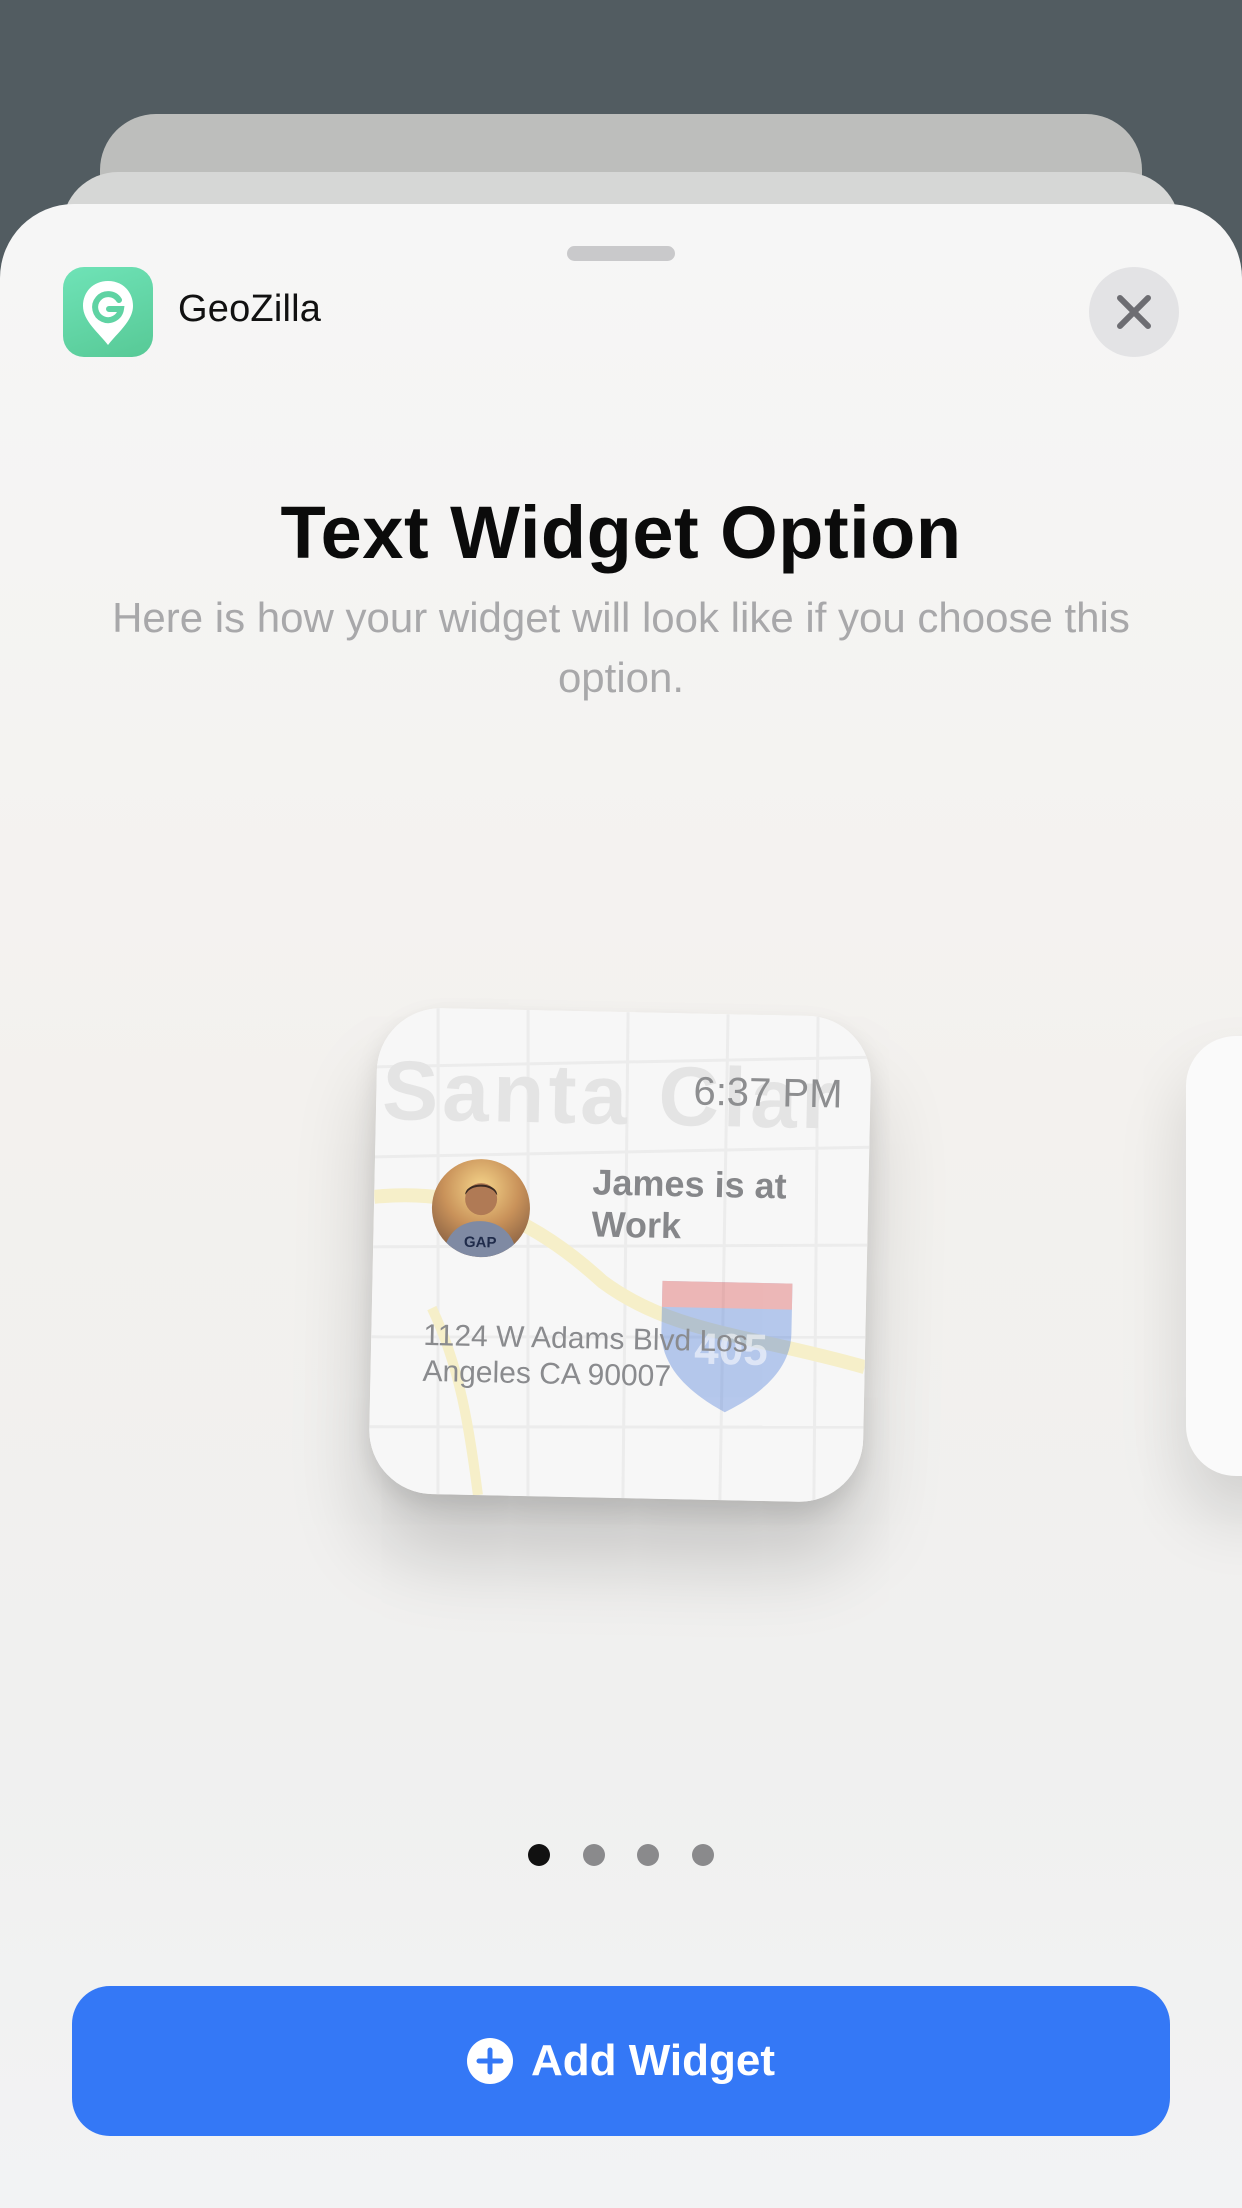 Image resolution: width=1242 pixels, height=2208 pixels. Describe the element at coordinates (108, 312) in the screenshot. I see `geozilla-pin-icon` at that location.